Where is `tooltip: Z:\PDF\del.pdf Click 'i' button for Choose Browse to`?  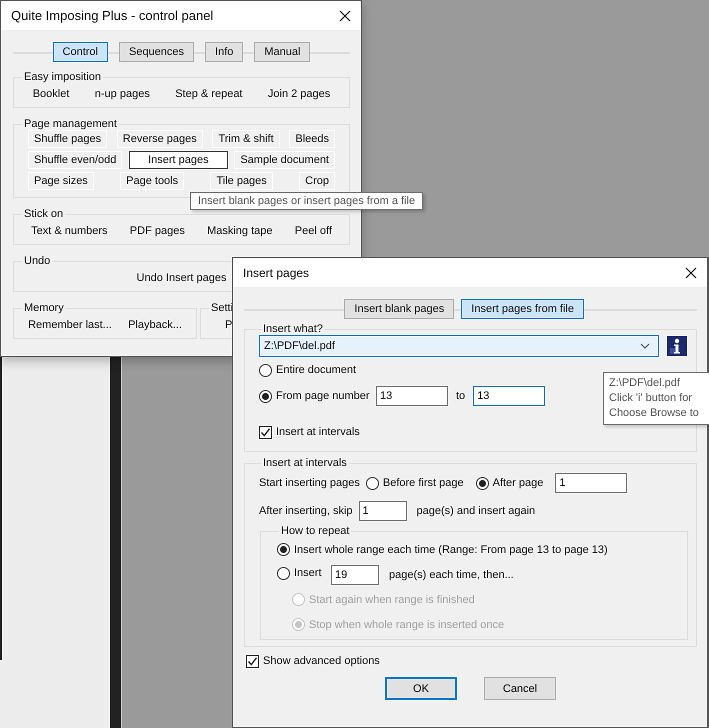 tooltip: Z:\PDF\del.pdf Click 'i' button for Choose Browse to is located at coordinates (656, 398).